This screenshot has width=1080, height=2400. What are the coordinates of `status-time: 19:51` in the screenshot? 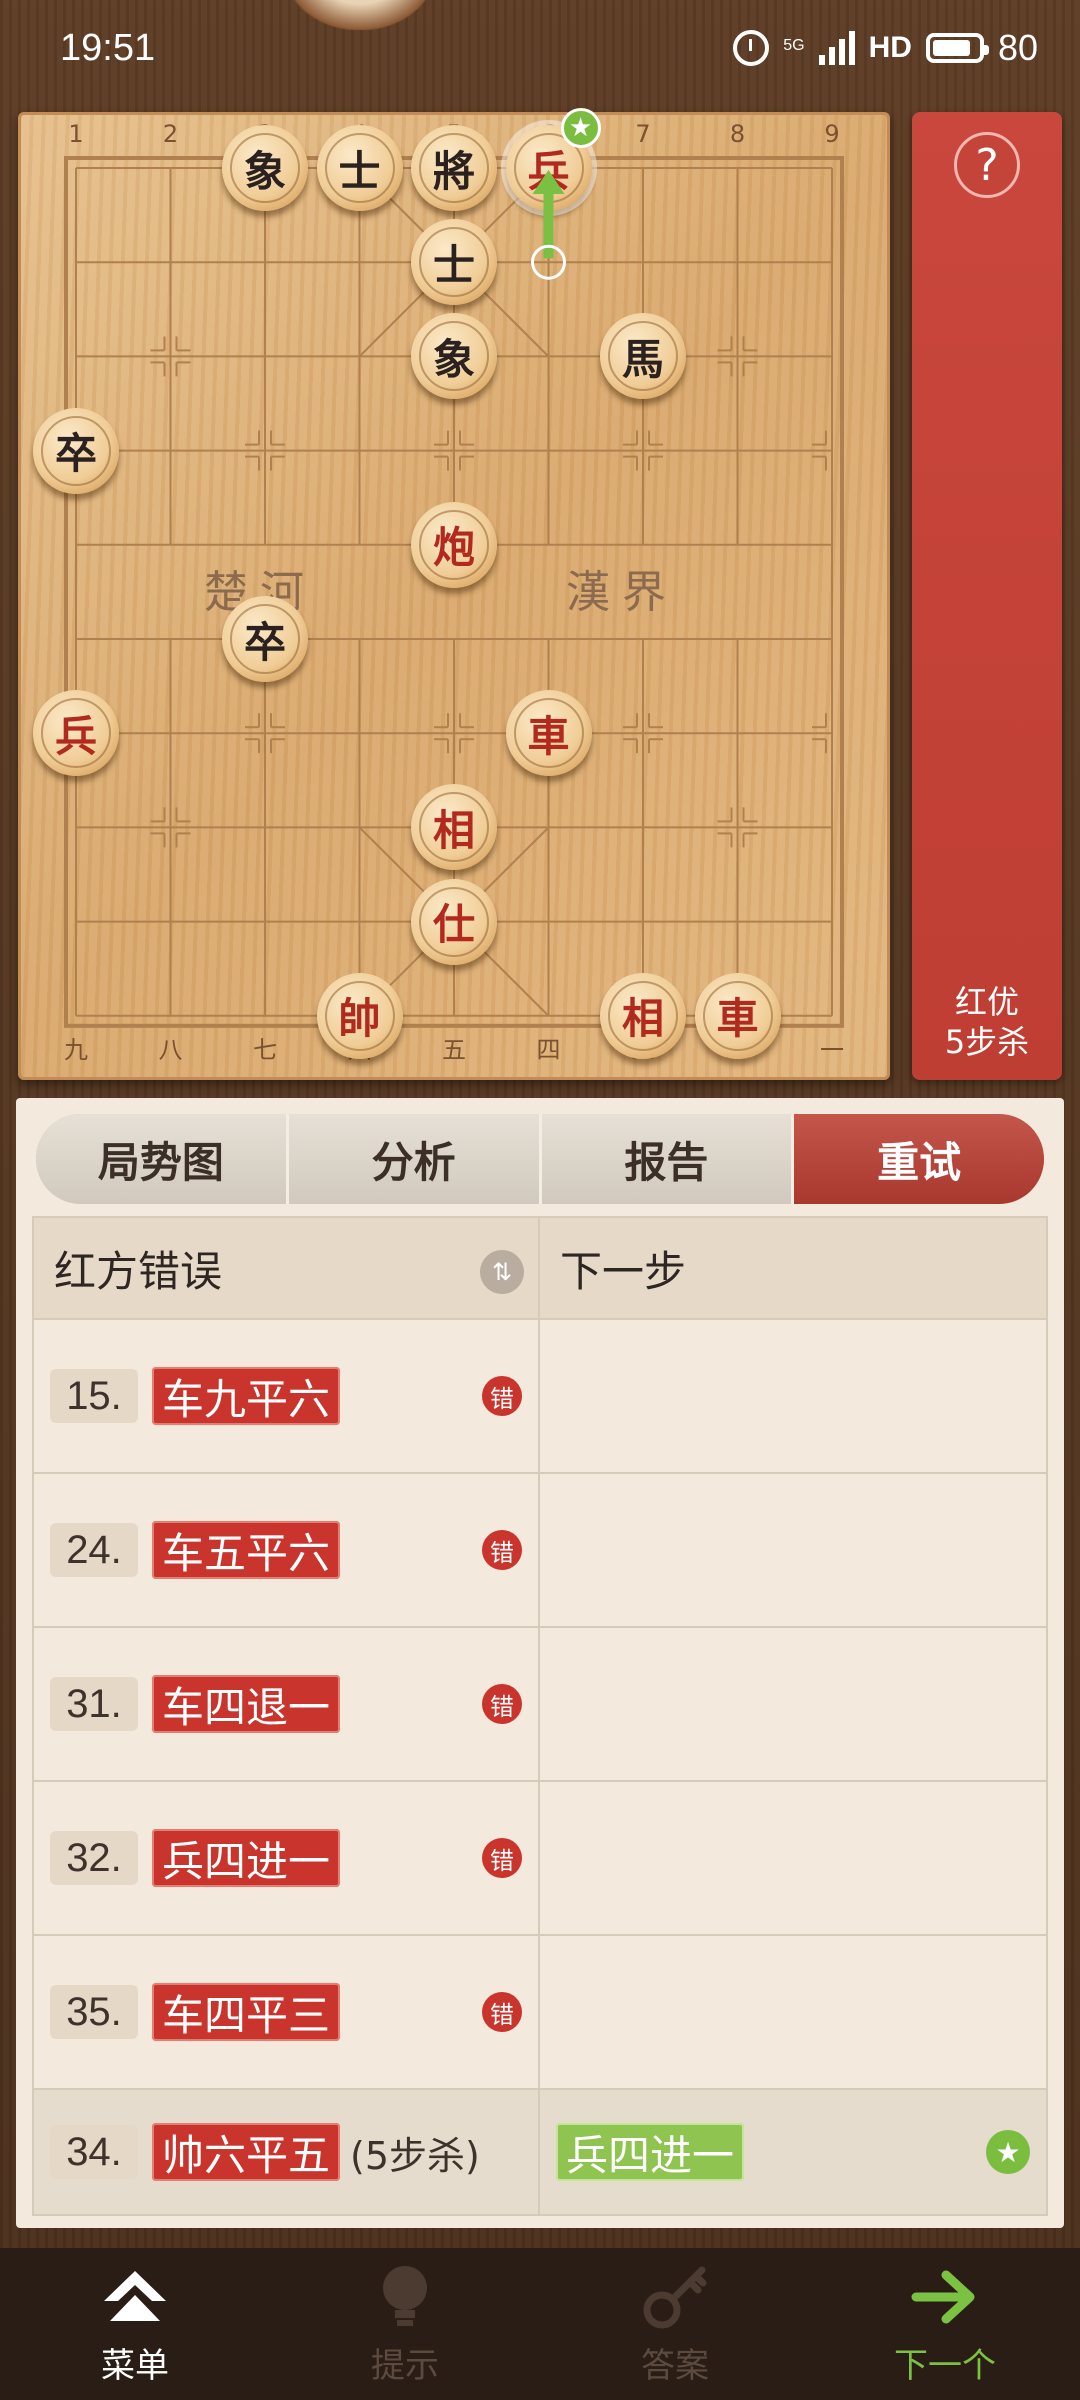 It's located at (108, 47).